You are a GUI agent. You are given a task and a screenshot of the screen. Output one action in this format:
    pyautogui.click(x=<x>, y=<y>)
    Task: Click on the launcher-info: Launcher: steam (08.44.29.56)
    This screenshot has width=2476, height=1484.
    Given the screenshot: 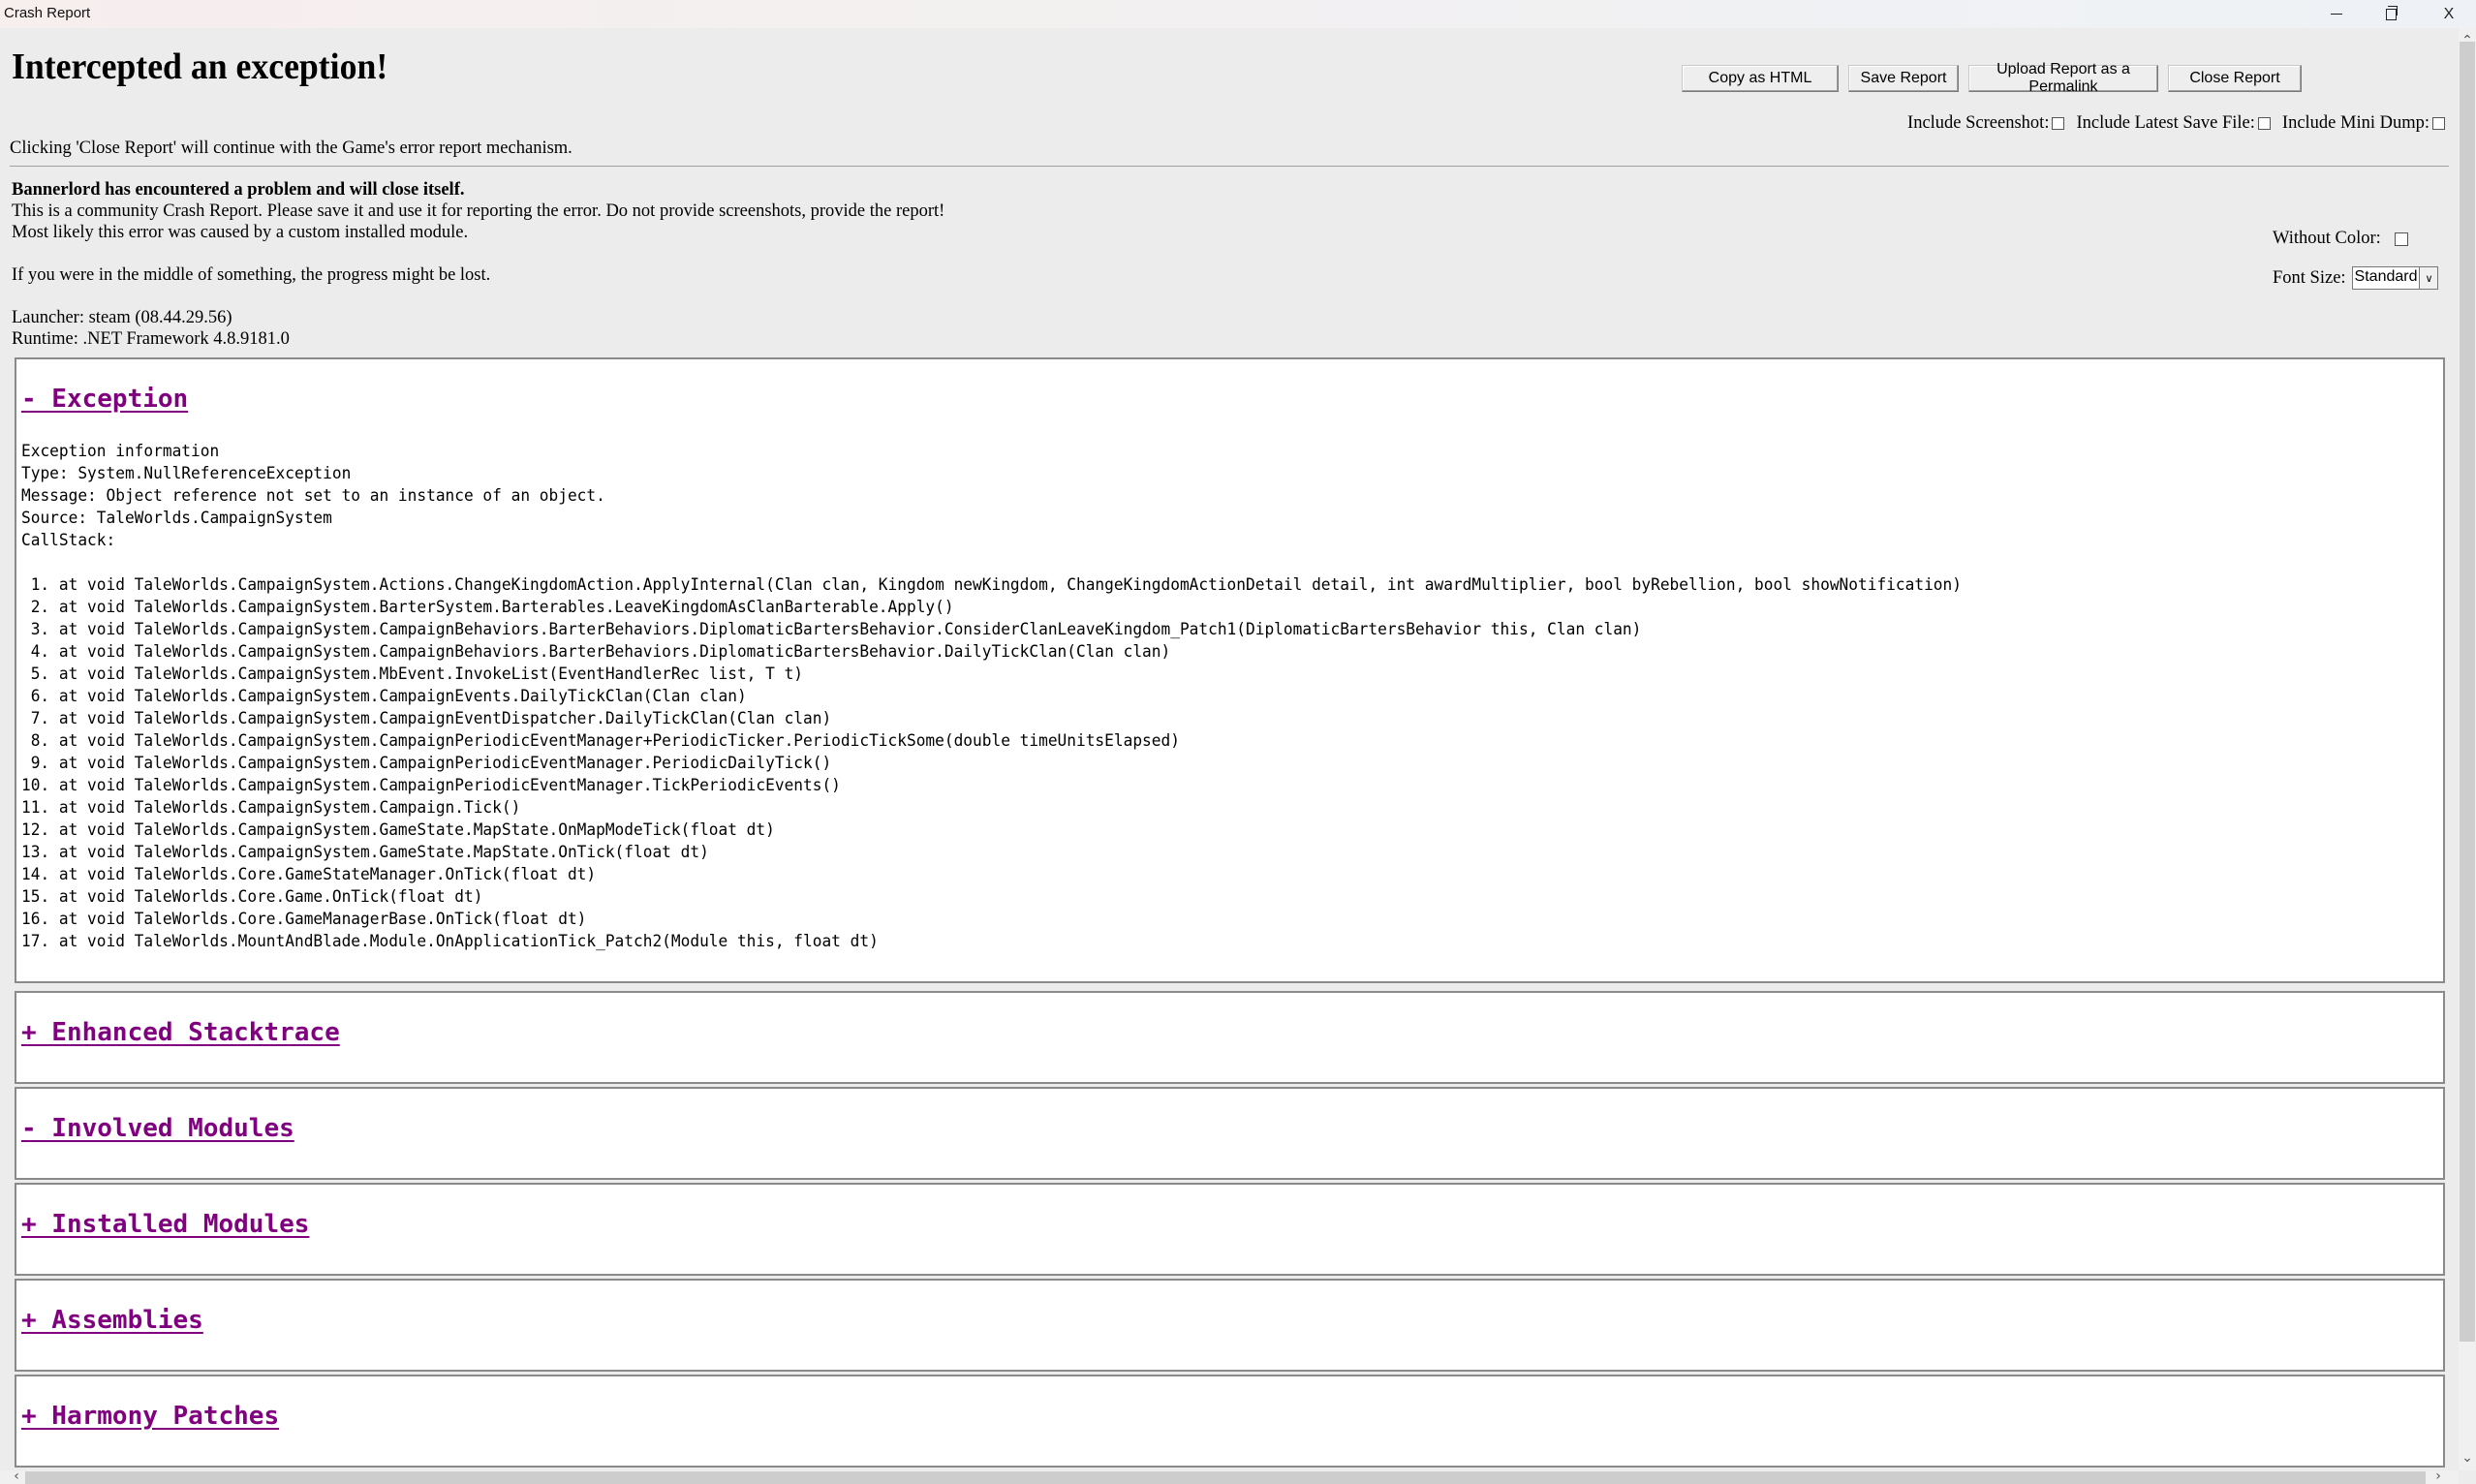 What is the action you would take?
    pyautogui.click(x=122, y=317)
    